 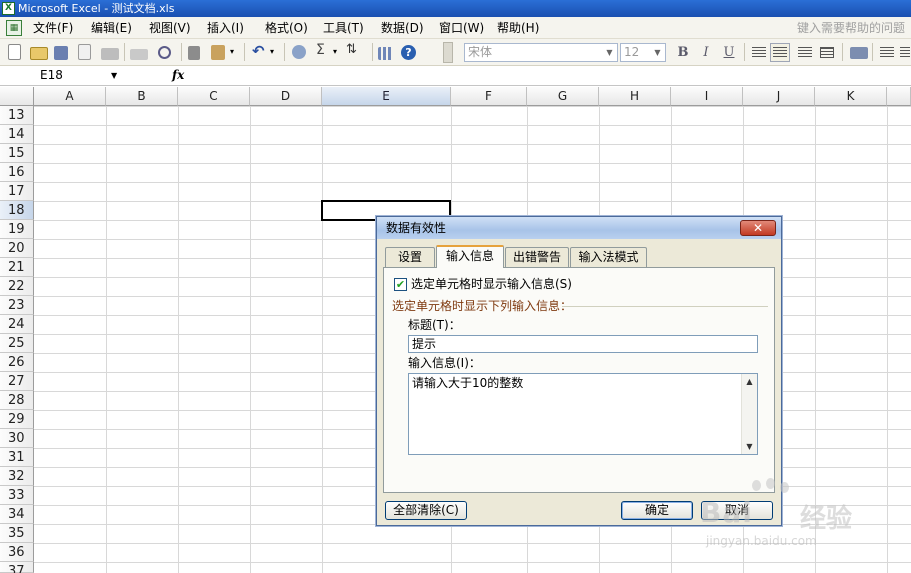 I want to click on scroll-down-icon: ▼, so click(x=749, y=446).